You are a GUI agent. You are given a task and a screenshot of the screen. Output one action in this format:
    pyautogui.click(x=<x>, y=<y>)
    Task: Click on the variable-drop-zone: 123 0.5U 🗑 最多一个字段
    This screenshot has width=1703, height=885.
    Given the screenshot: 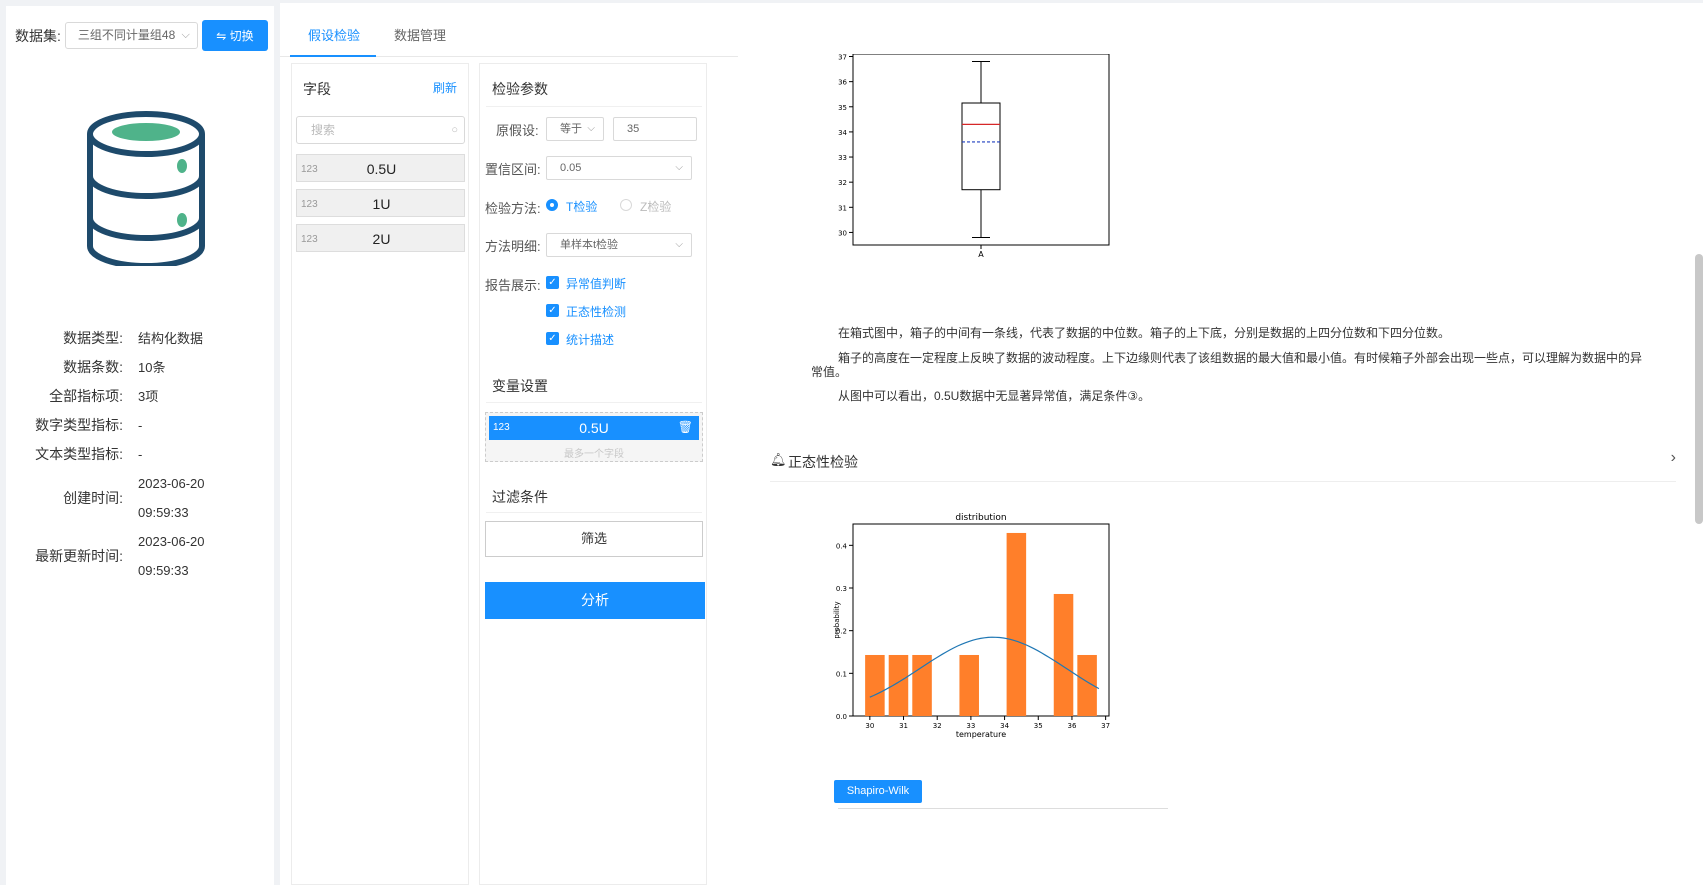 What is the action you would take?
    pyautogui.click(x=594, y=437)
    